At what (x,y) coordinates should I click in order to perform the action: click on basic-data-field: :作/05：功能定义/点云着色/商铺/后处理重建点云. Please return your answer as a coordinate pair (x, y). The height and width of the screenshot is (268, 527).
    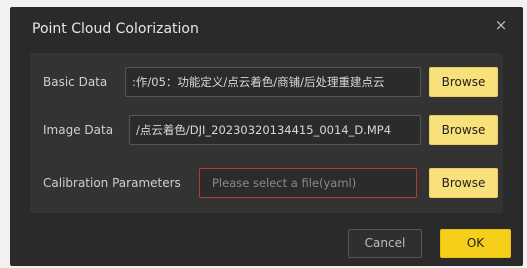
    Looking at the image, I should click on (273, 82).